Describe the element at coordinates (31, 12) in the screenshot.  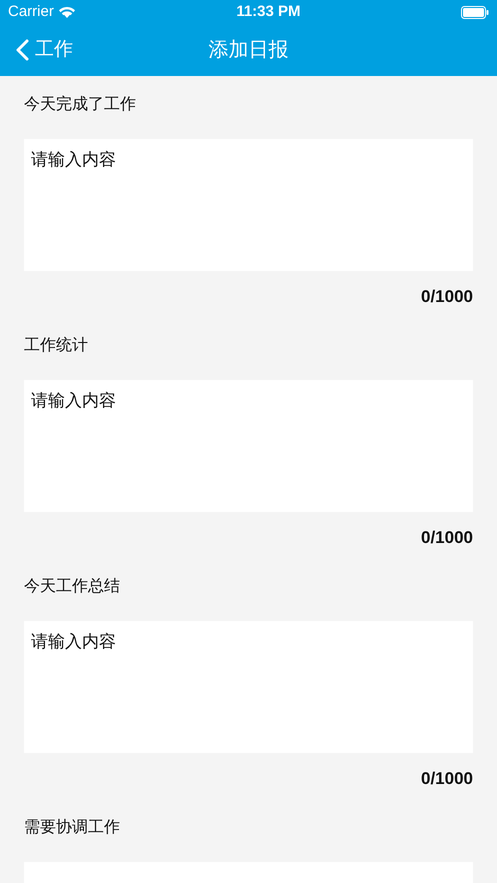
I see `carrier-label: Carrier` at that location.